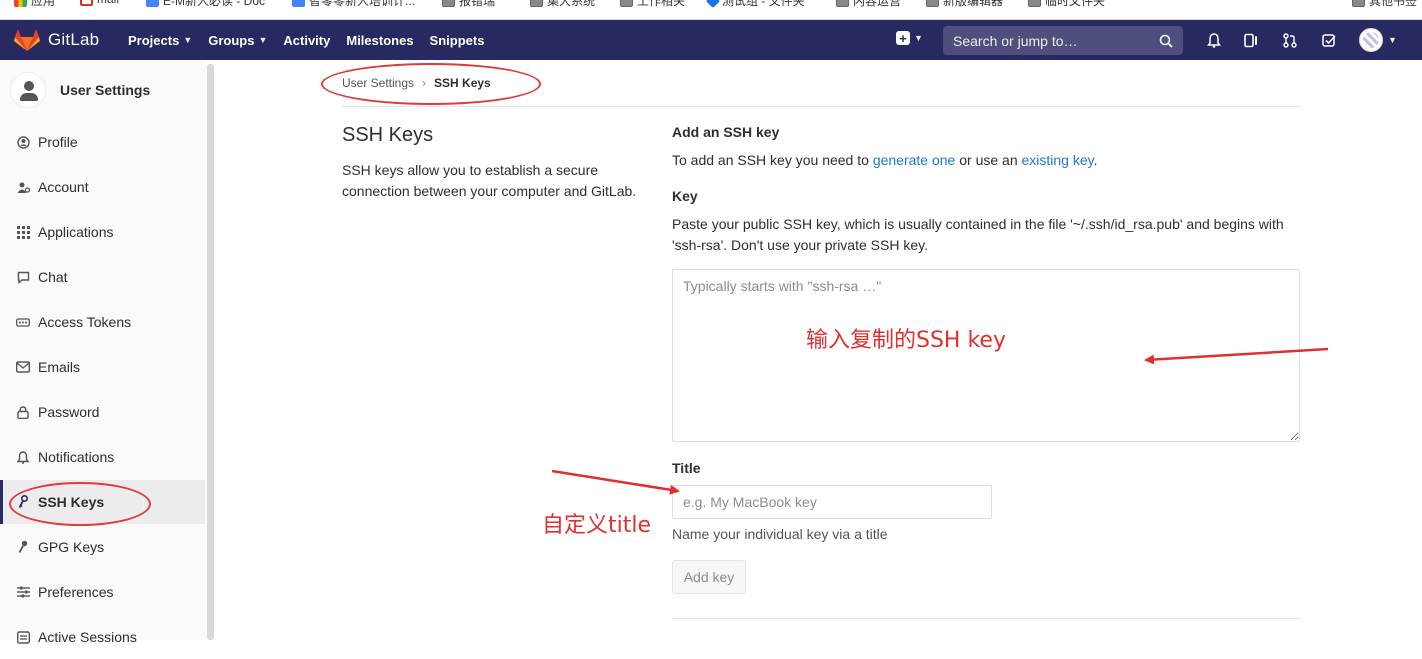 This screenshot has width=1422, height=659. Describe the element at coordinates (23, 232) in the screenshot. I see `applications-icon` at that location.